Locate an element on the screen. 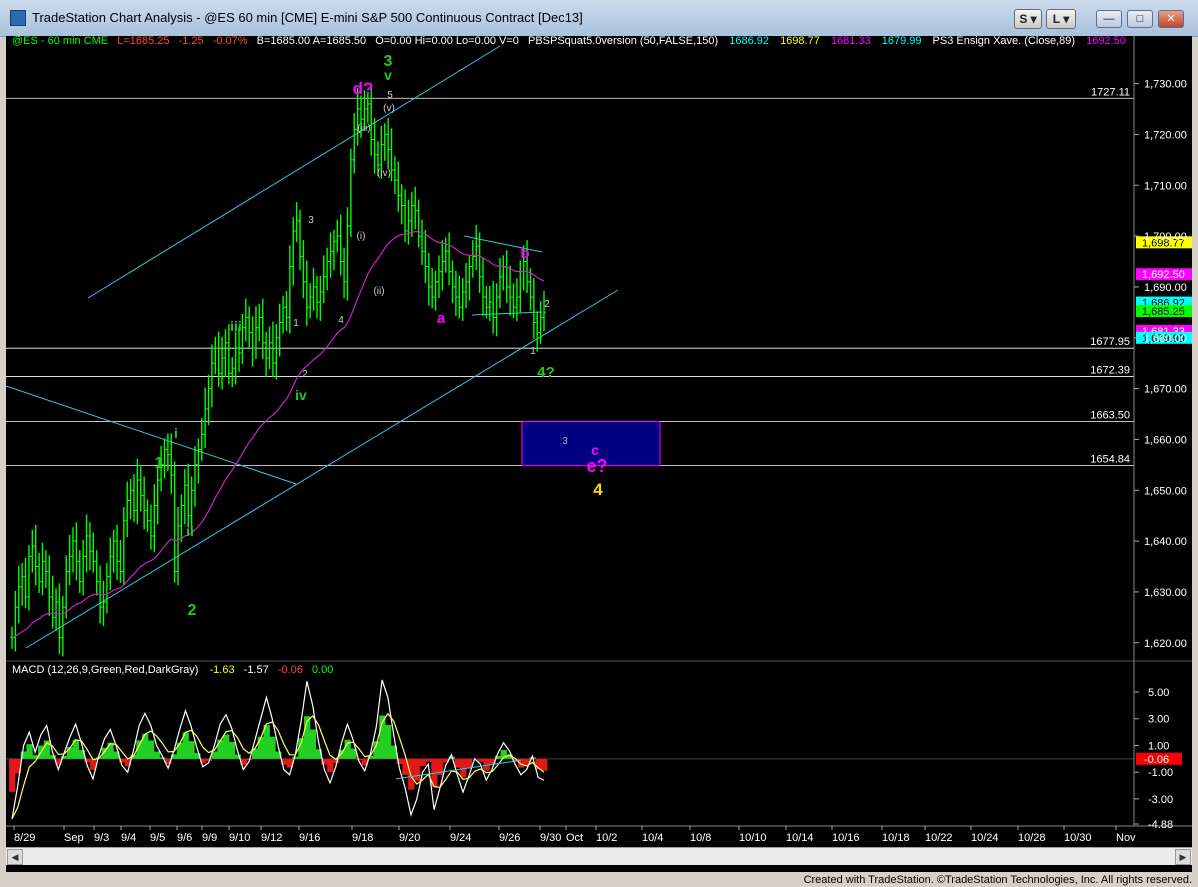  date-tick-label: 10/18 is located at coordinates (896, 838).